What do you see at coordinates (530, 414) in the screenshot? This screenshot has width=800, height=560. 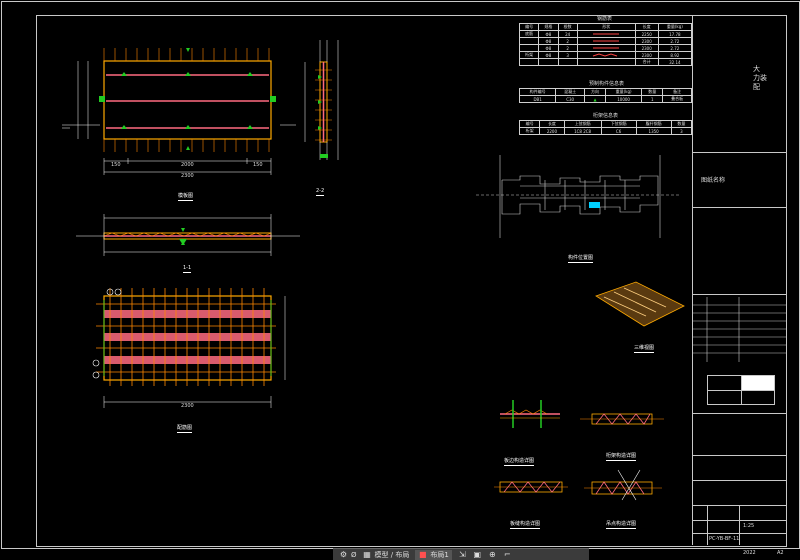 I see `detail-edge` at bounding box center [530, 414].